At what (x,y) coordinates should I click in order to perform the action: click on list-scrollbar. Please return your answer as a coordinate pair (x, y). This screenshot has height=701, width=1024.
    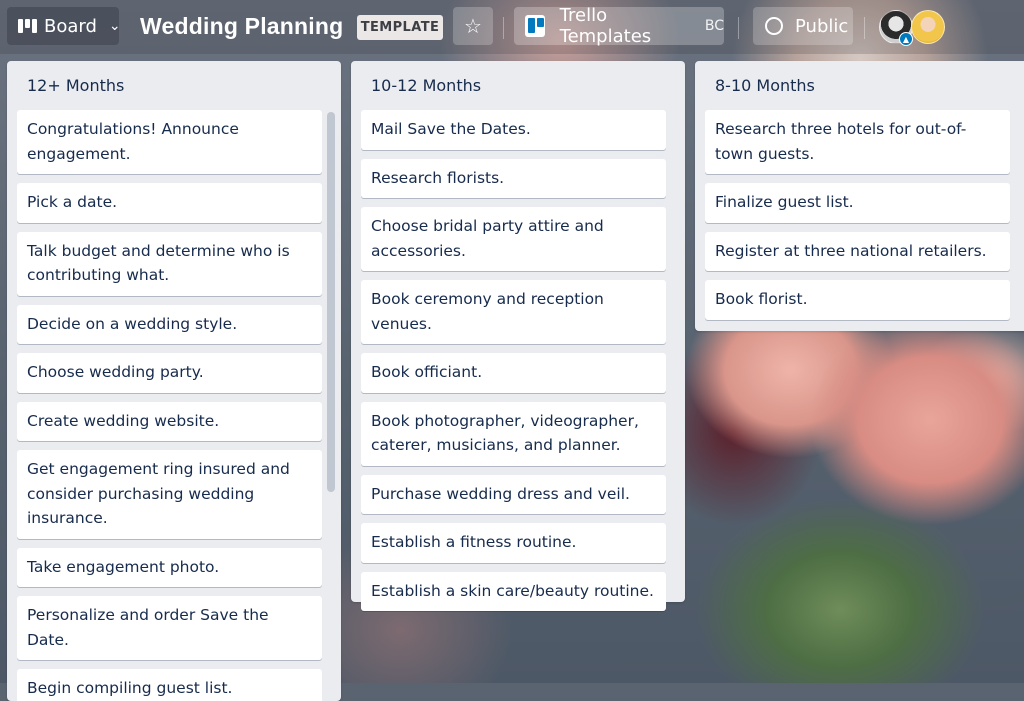
    Looking at the image, I should click on (331, 302).